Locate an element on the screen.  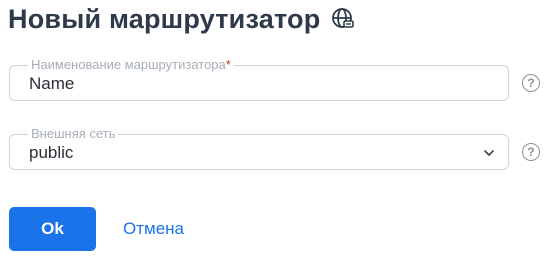
page-title: Новый маршрутизатор is located at coordinates (182, 19).